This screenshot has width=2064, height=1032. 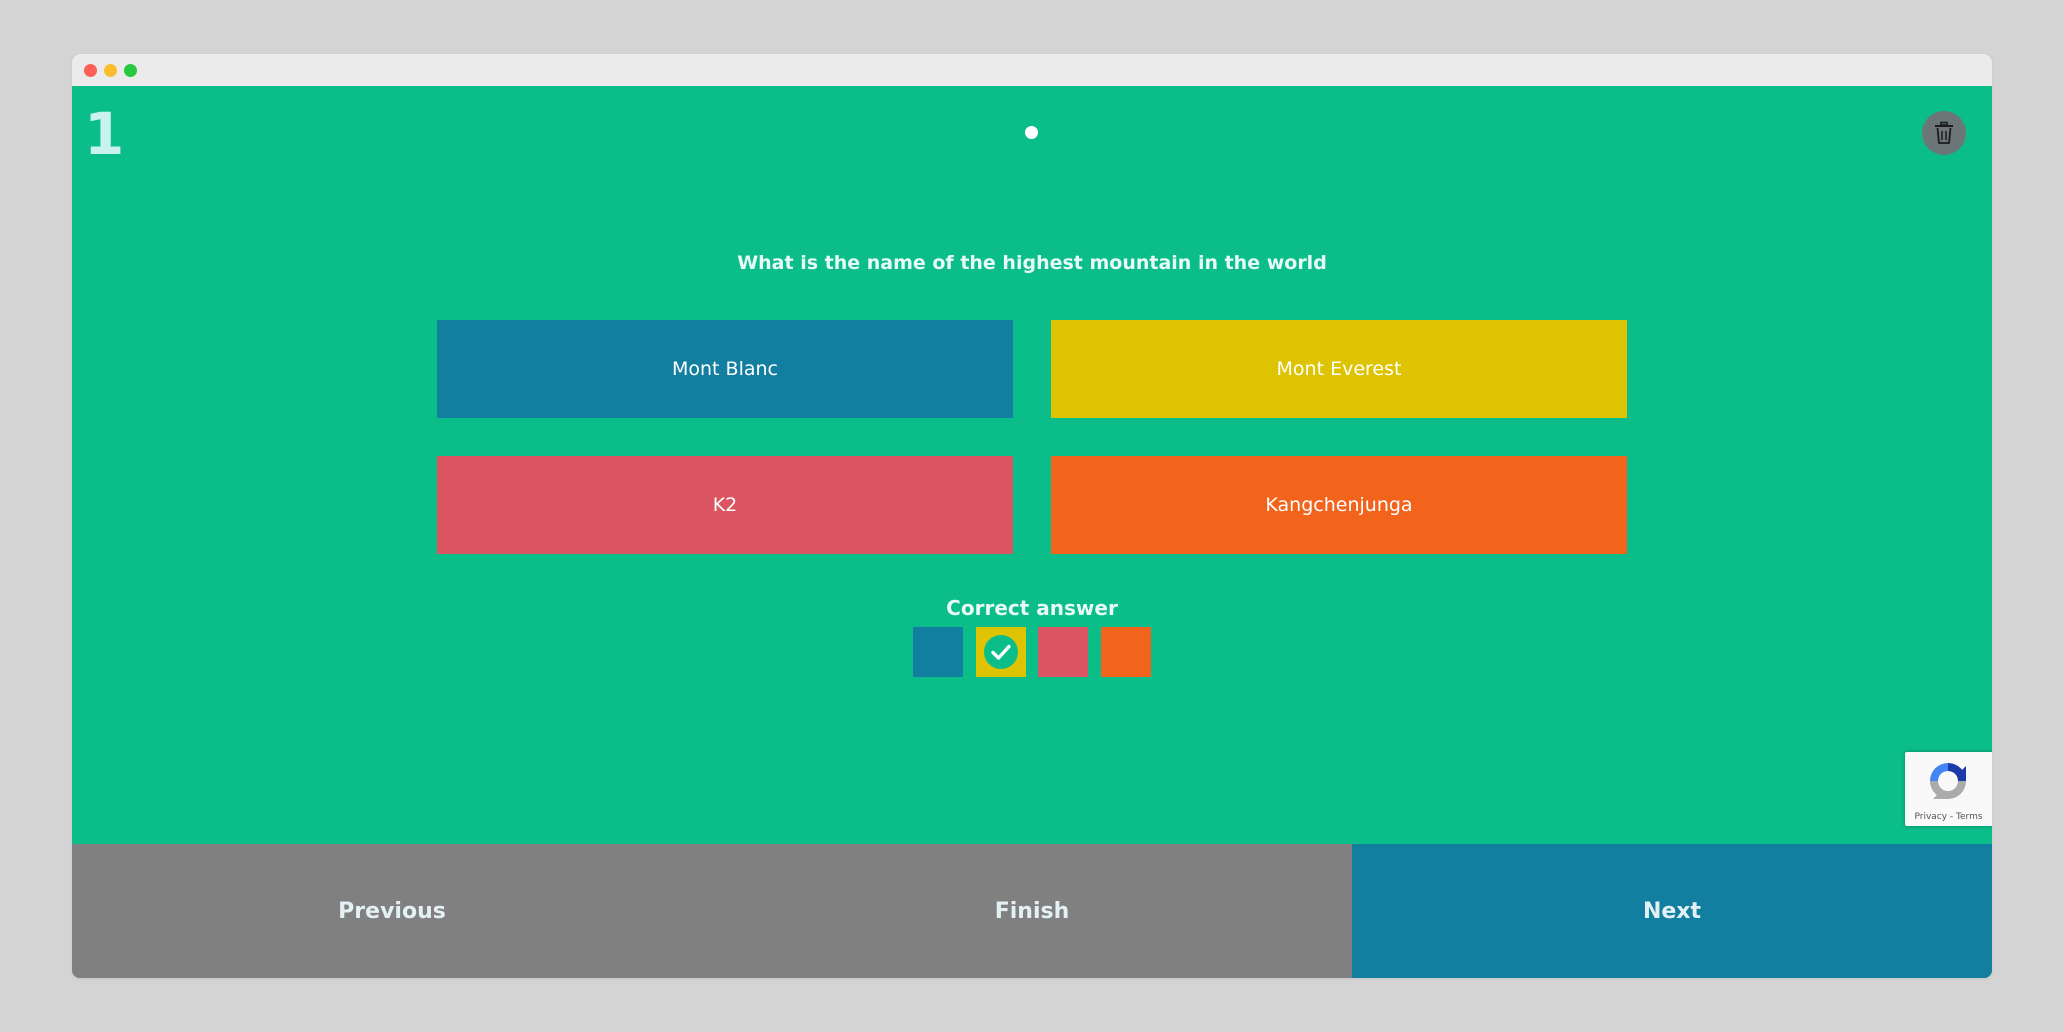 What do you see at coordinates (1031, 132) in the screenshot?
I see `progress-dot` at bounding box center [1031, 132].